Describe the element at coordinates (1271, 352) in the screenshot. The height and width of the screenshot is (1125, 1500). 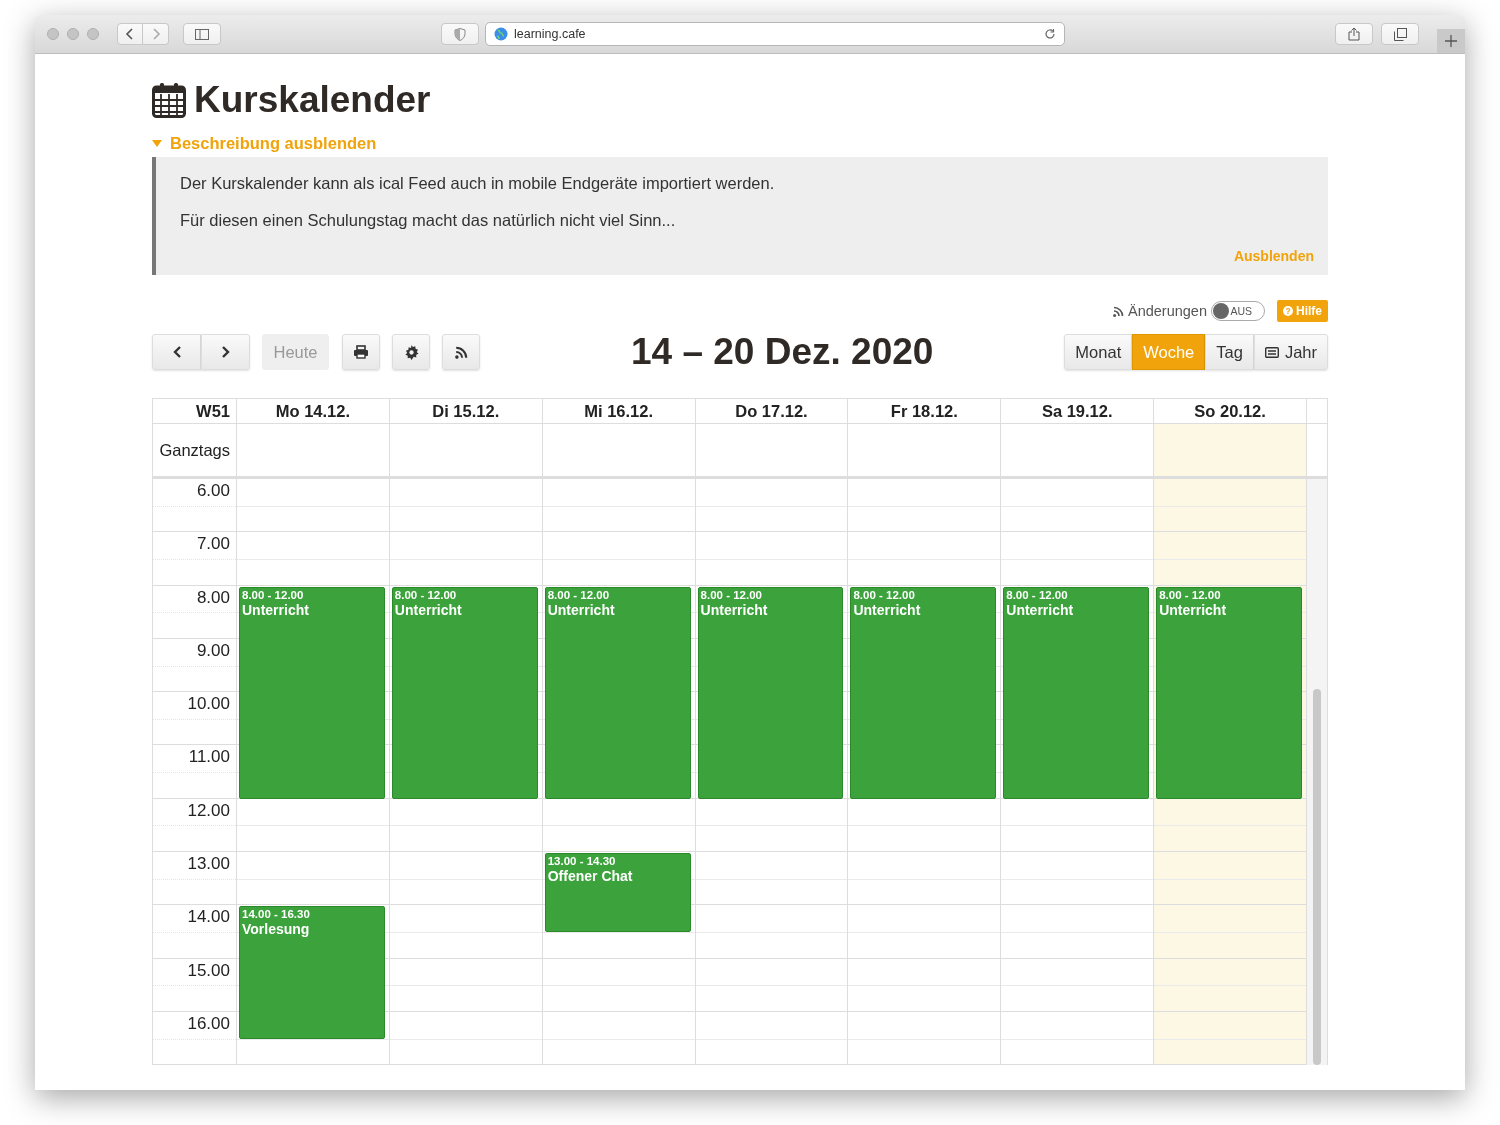
I see `list-icon` at that location.